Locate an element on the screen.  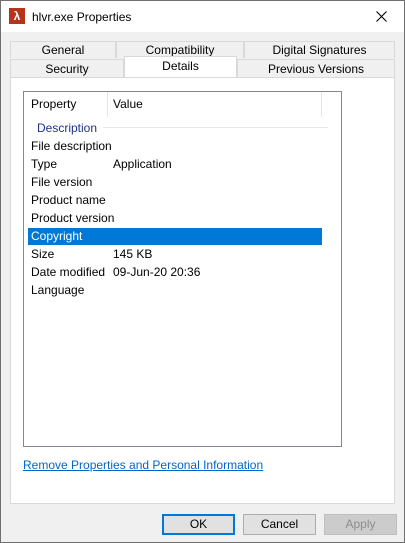
list-item-selected: Copyright is located at coordinates (175, 236).